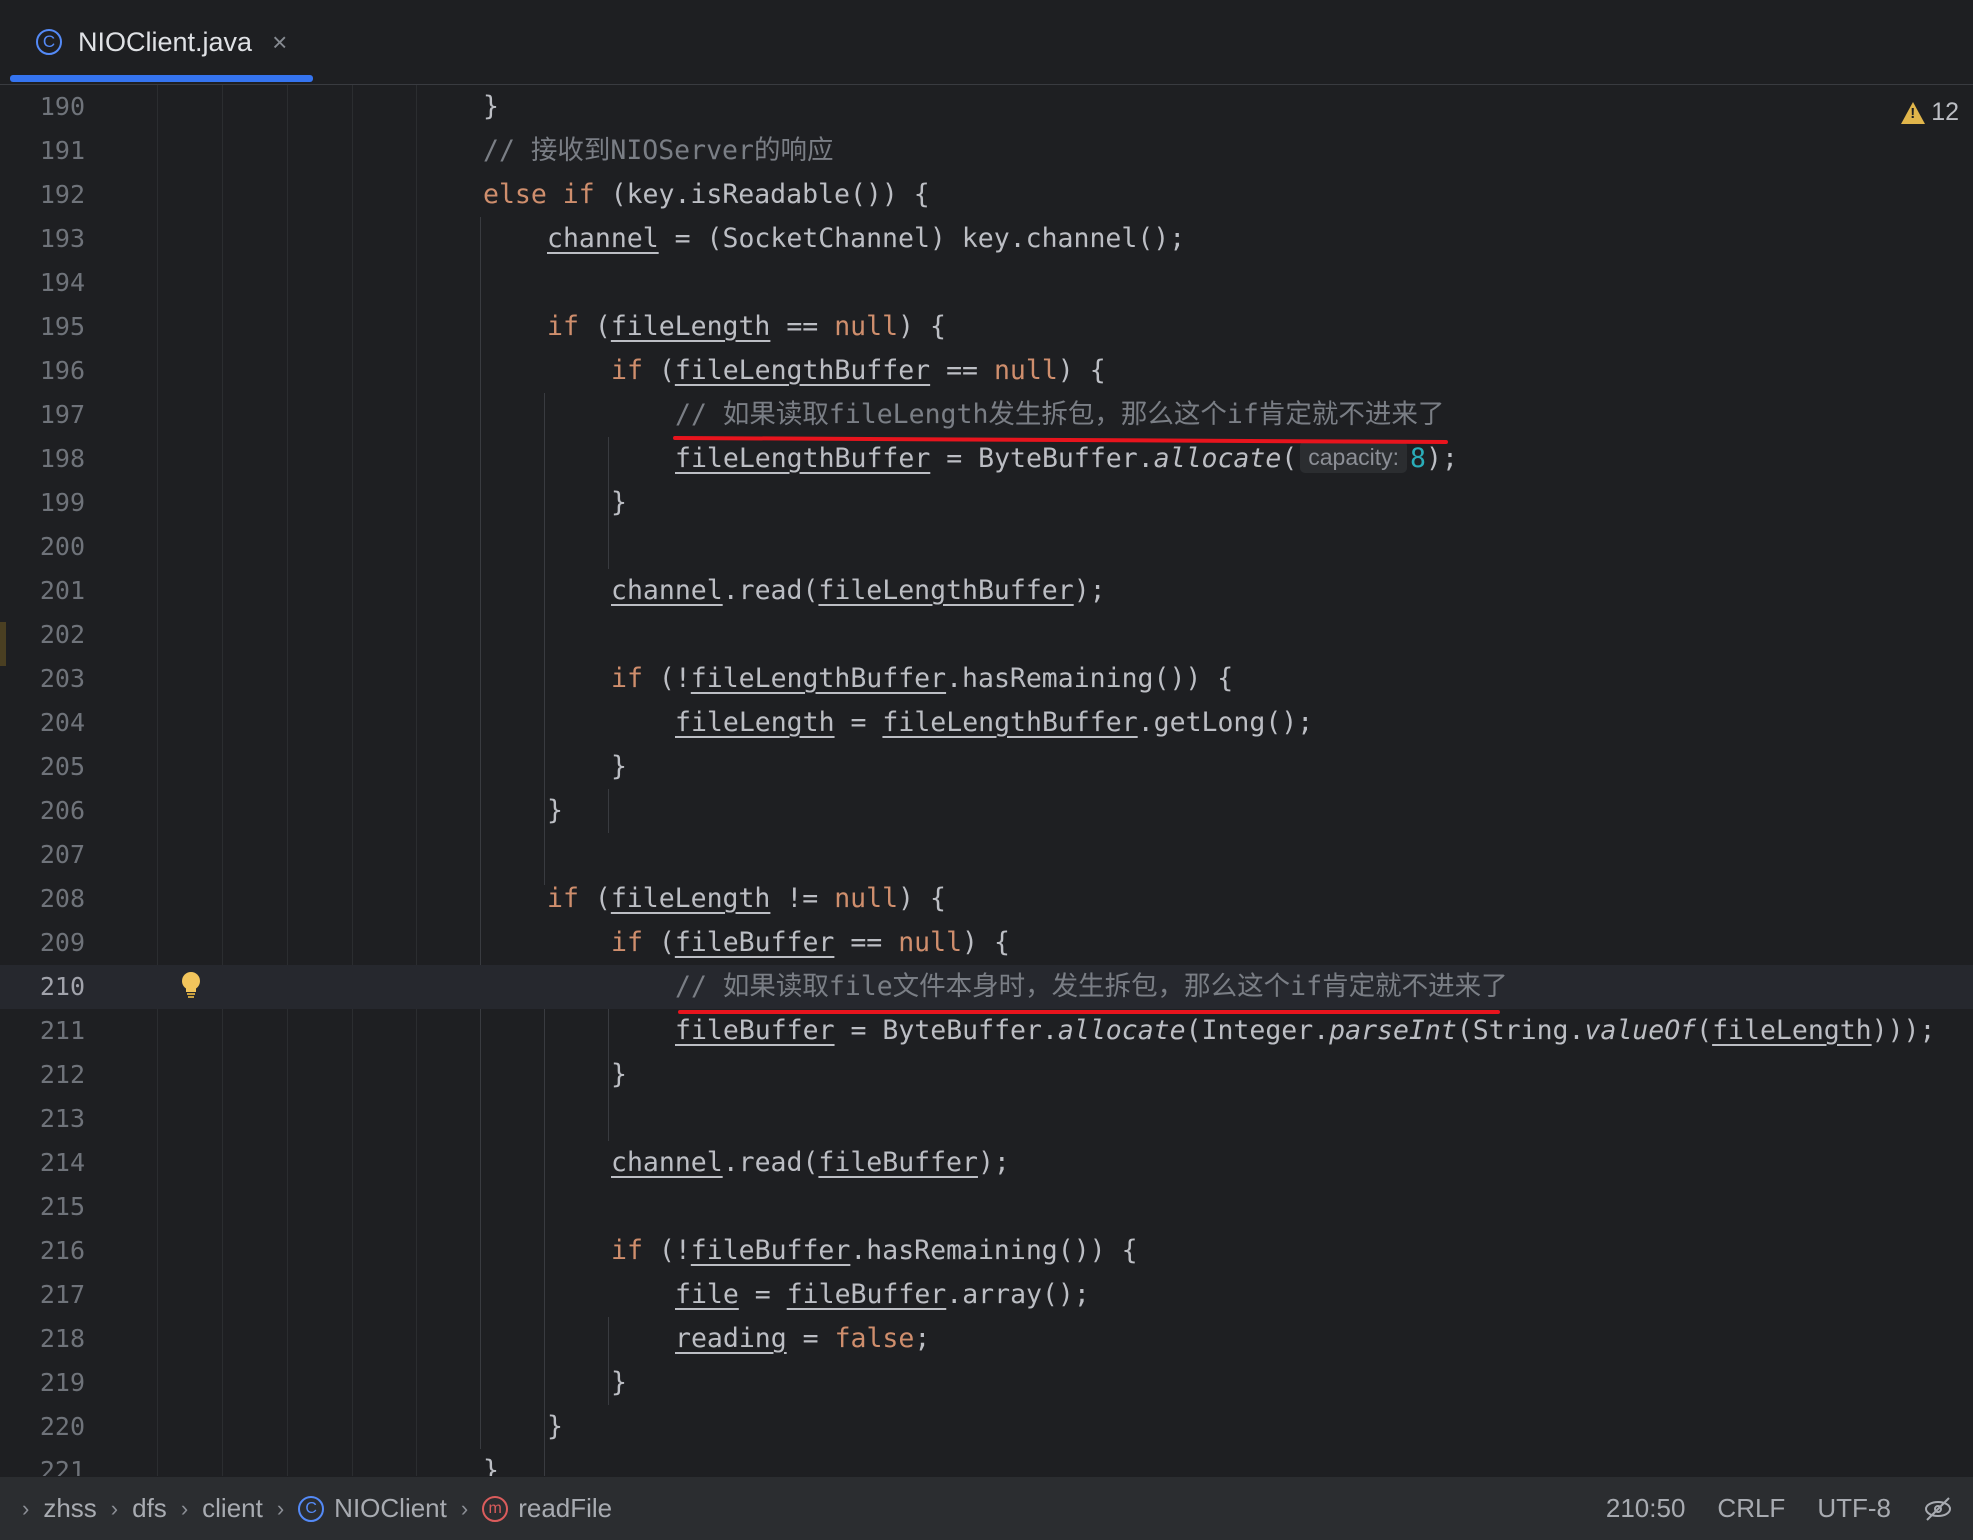 The width and height of the screenshot is (1973, 1540). Describe the element at coordinates (47, 1163) in the screenshot. I see `line-number: 214` at that location.